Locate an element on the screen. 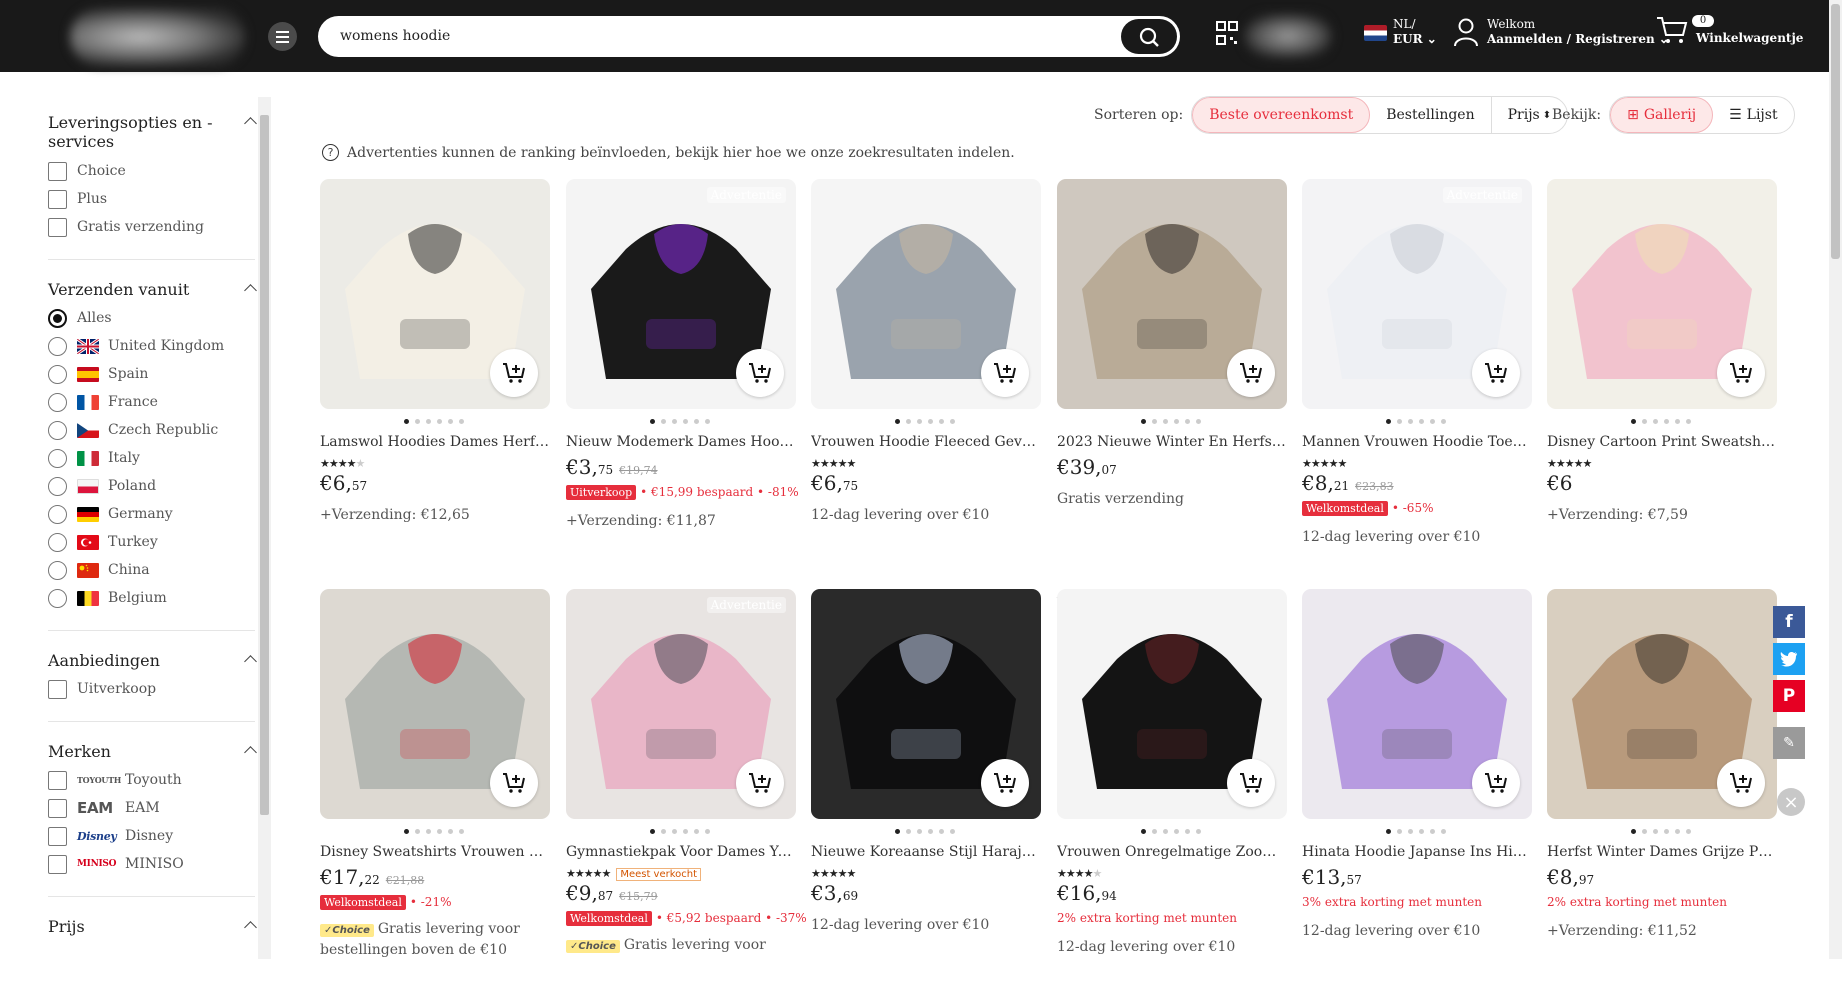 The height and width of the screenshot is (989, 1842). product-title: Nieuw Modemerk Dames Hoodies is located at coordinates (681, 442).